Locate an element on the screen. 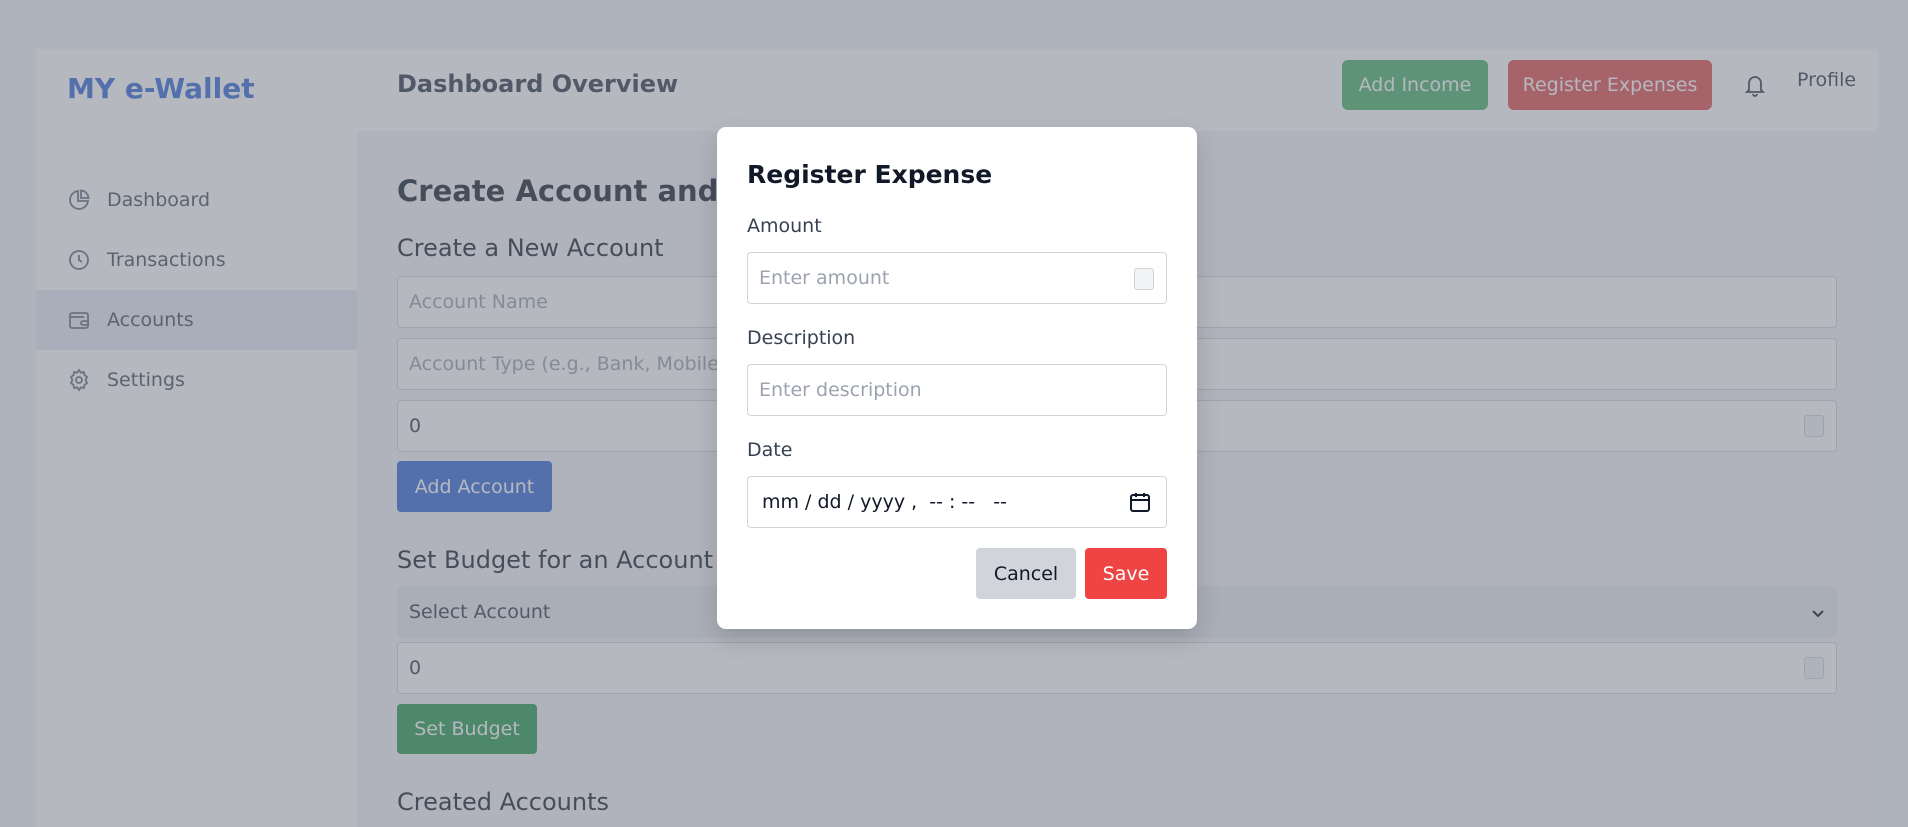 This screenshot has height=827, width=1908. amount-label: Amount is located at coordinates (784, 226).